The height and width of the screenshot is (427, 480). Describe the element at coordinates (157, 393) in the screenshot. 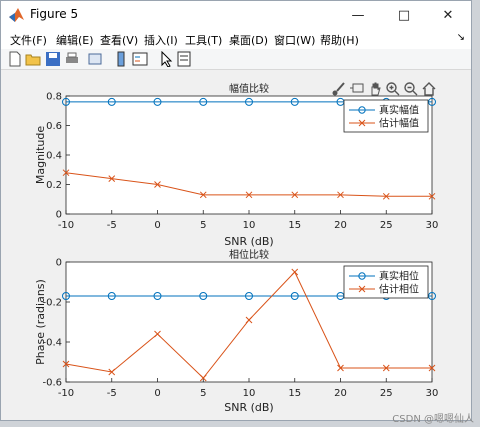

I see `chart2-x-tick-label: 0` at that location.